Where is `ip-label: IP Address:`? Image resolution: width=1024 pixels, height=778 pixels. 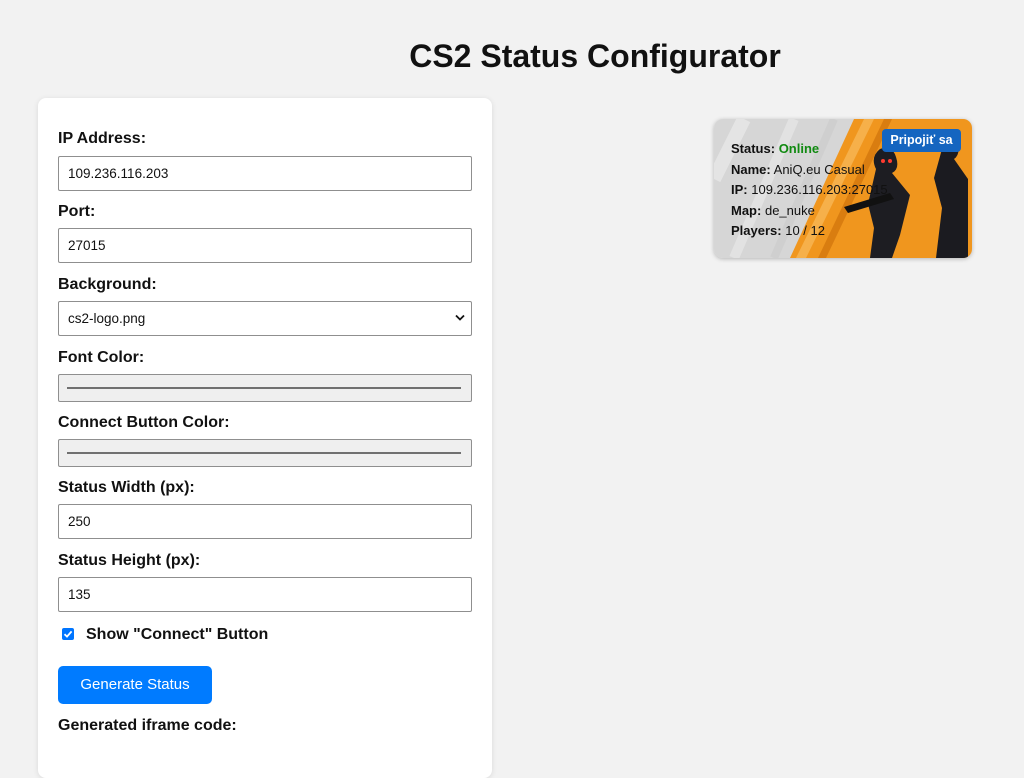
ip-label: IP Address: is located at coordinates (102, 138).